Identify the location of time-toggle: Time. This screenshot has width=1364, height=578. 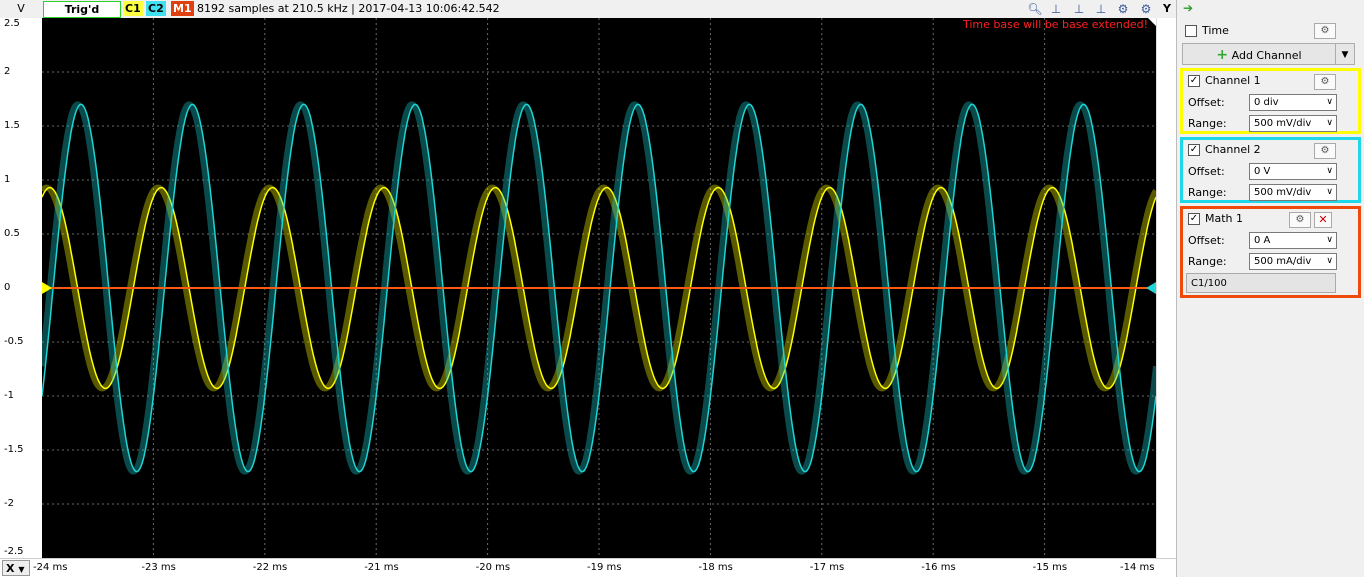
(1207, 30).